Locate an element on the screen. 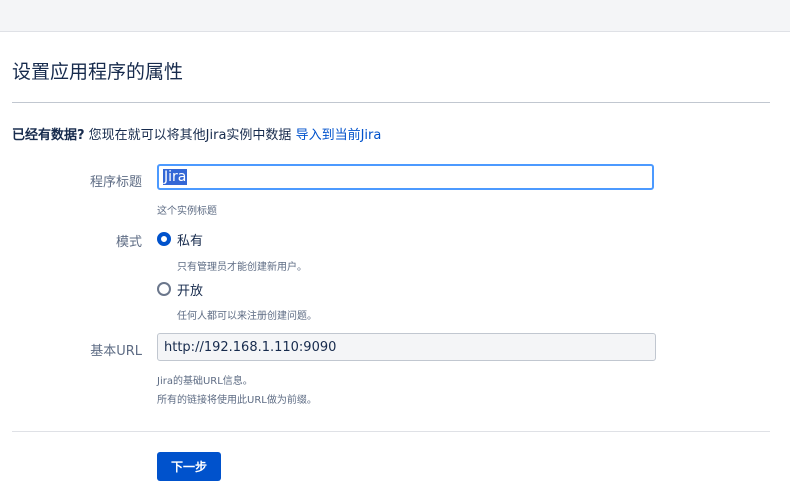 The height and width of the screenshot is (490, 790). app-title-input: Jira is located at coordinates (405, 177).